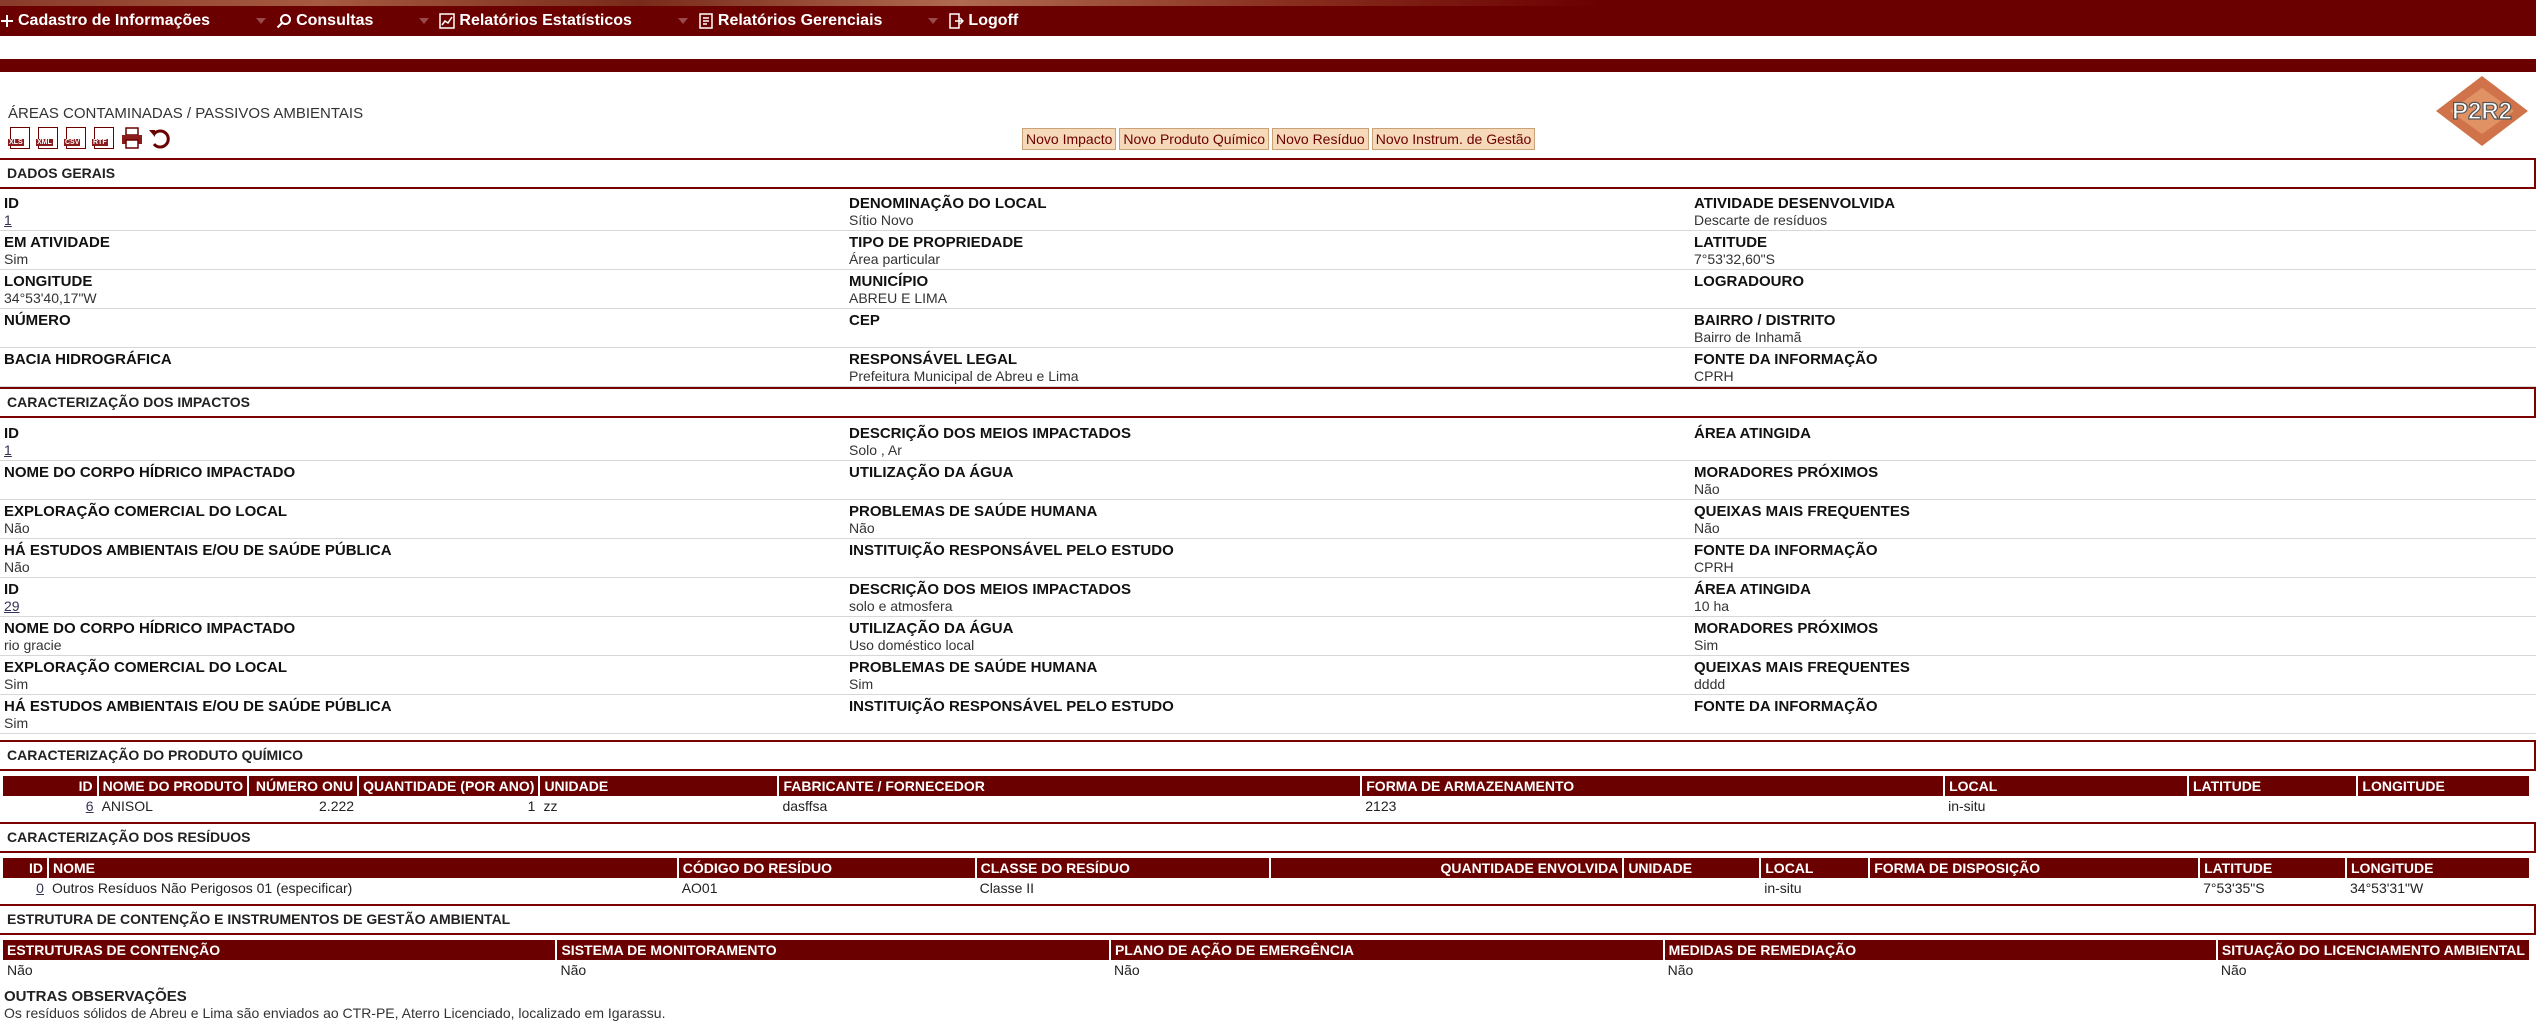  Describe the element at coordinates (1267, 441) in the screenshot. I see `field-cell: DESCRIÇÃO DOS MEIOS IMPACTADOS Solo , Ar` at that location.